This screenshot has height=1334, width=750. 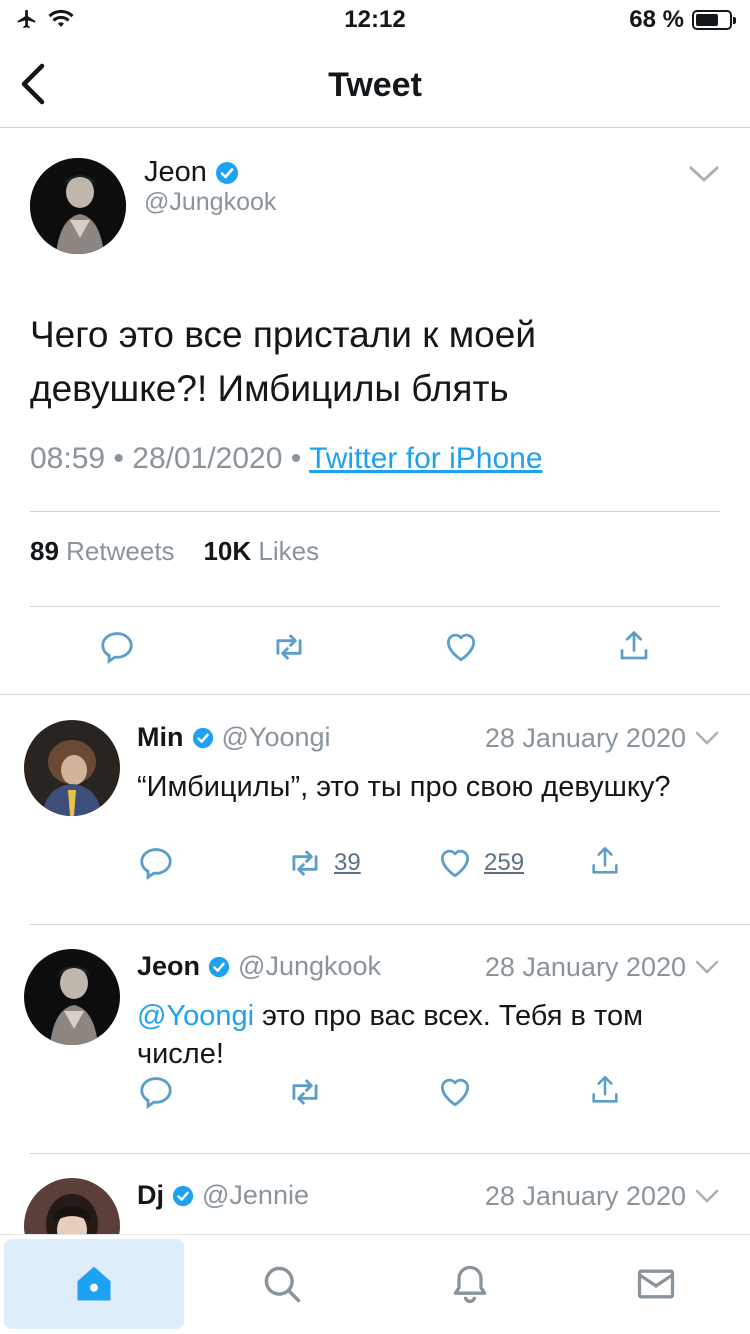 I want to click on reply-text: “Имбицилы”, это ты про свою девушку?, so click(x=404, y=787).